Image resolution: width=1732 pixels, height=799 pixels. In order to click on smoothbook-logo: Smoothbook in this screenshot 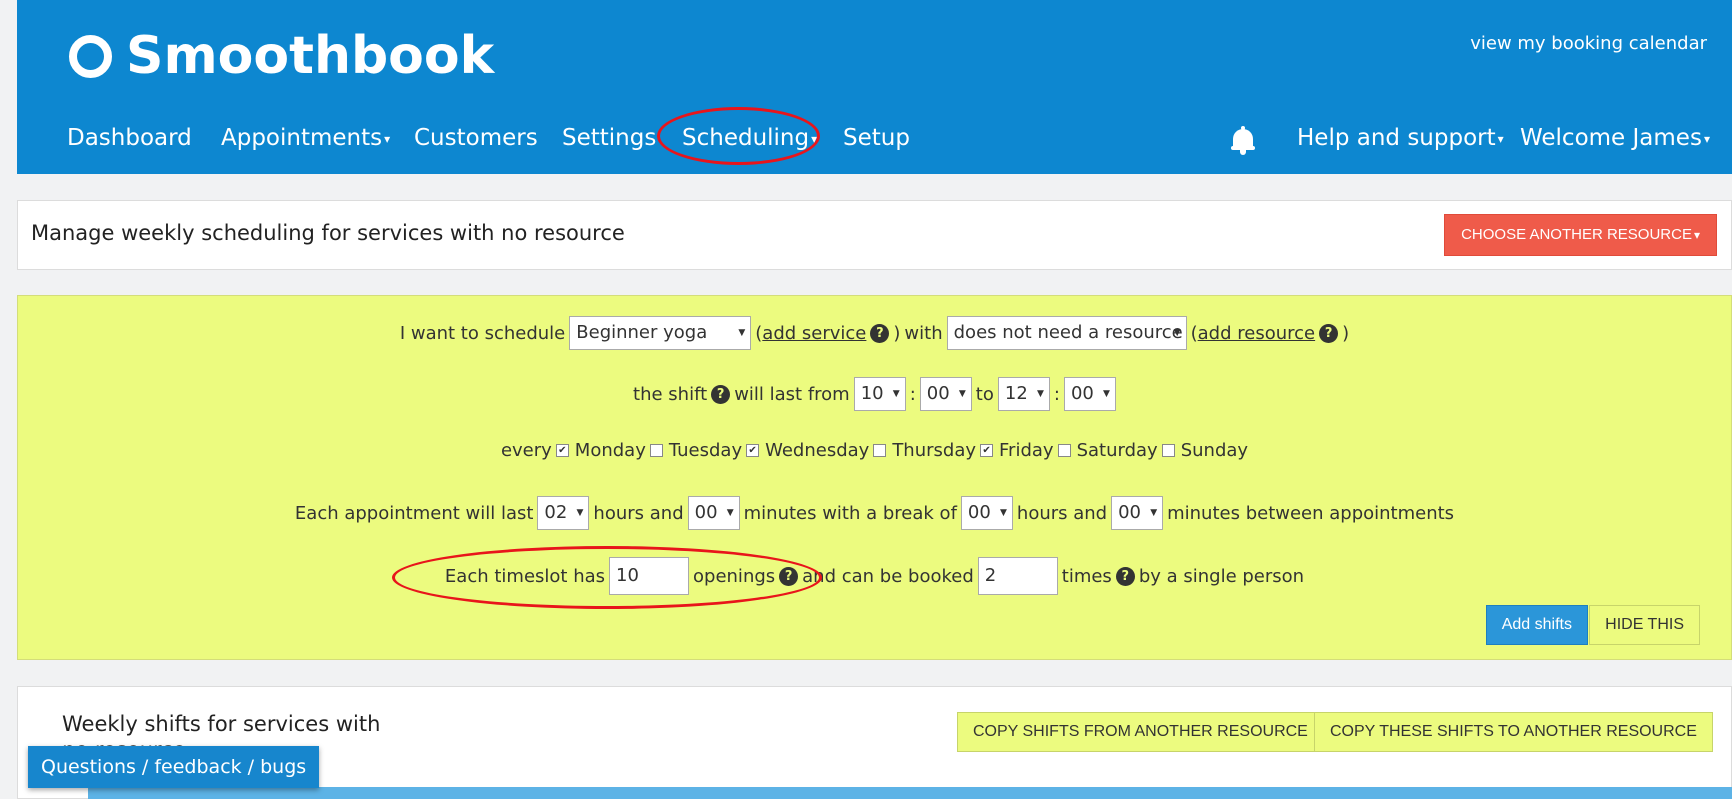, I will do `click(281, 56)`.